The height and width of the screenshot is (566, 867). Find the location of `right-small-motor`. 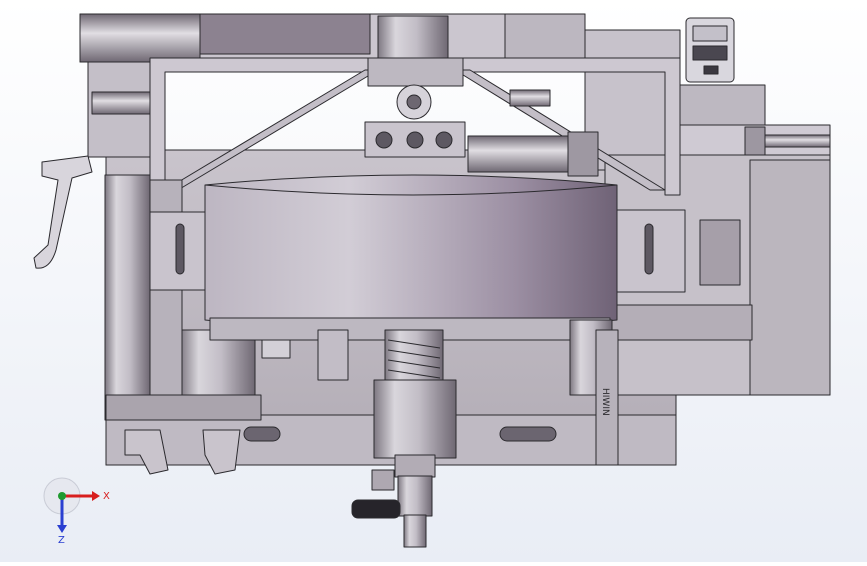

right-small-motor is located at coordinates (720, 252).